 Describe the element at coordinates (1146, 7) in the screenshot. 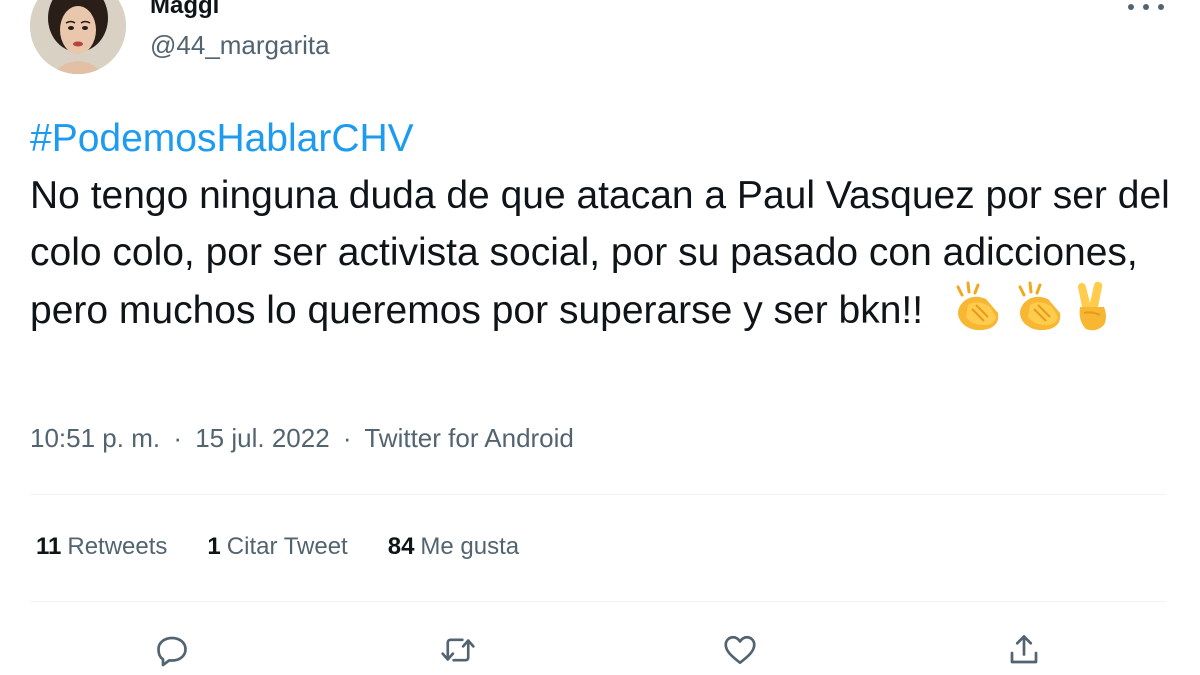

I see `more-options-icon` at that location.